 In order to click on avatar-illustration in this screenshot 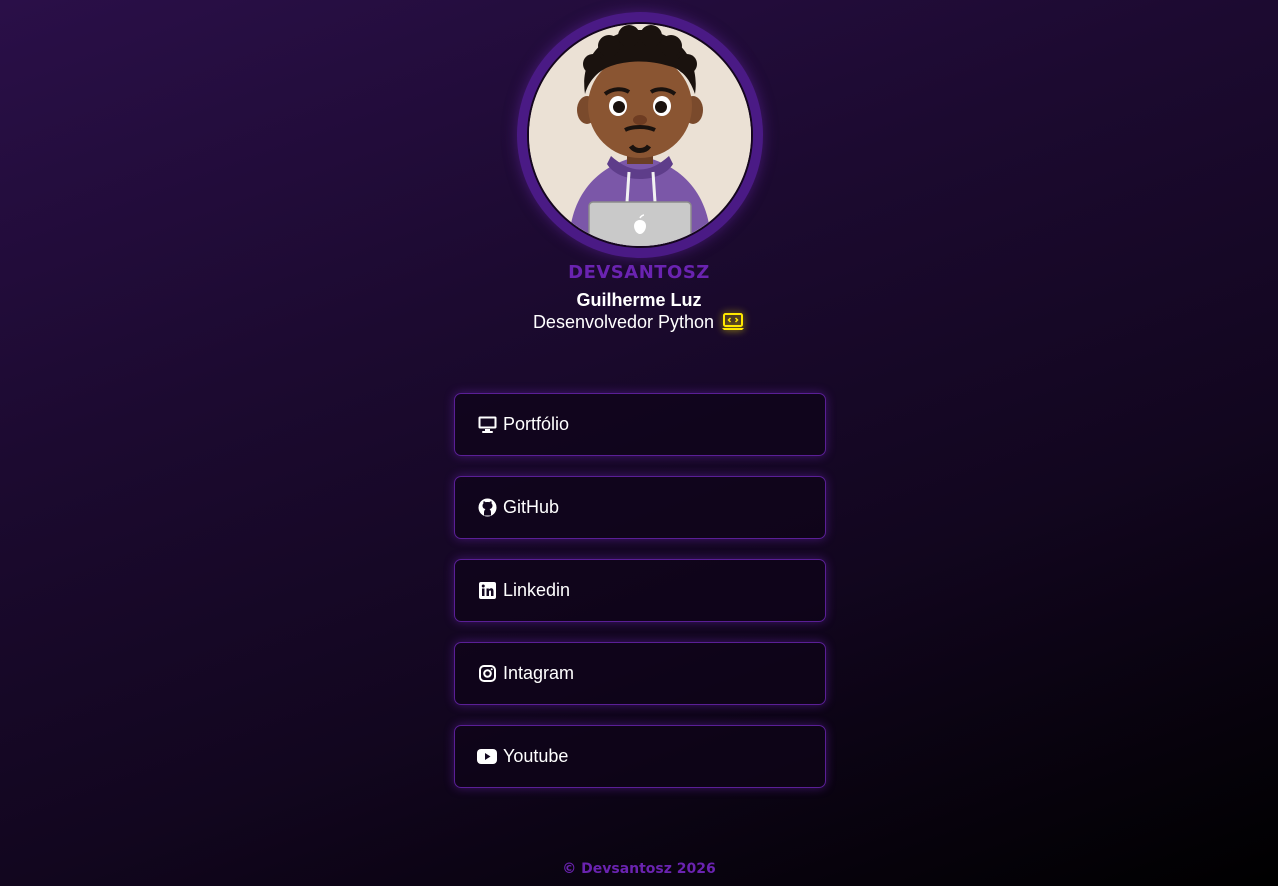, I will do `click(640, 135)`.